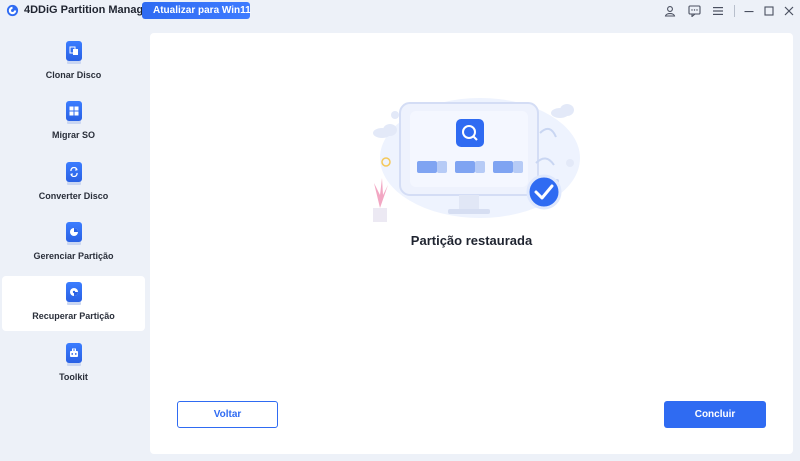 Image resolution: width=800 pixels, height=461 pixels. I want to click on upgrade-label: Atualizar para Win11, so click(202, 10).